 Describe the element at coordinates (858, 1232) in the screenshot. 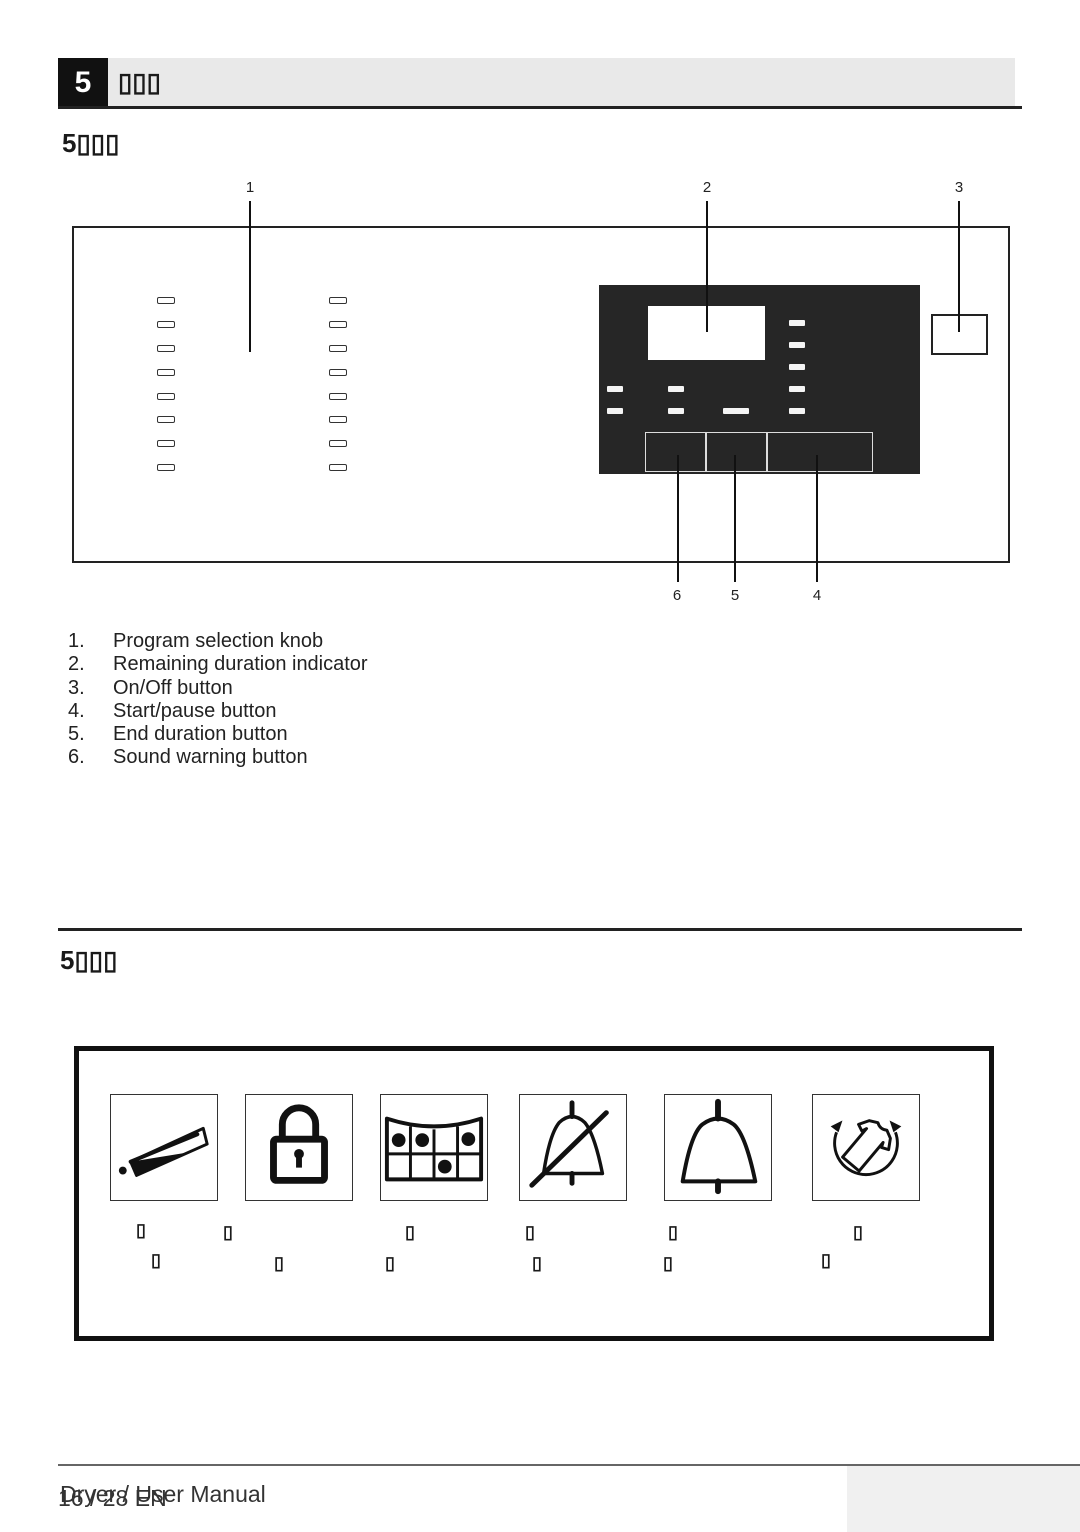

I see `symbol-6-label-line-1: ▯` at that location.